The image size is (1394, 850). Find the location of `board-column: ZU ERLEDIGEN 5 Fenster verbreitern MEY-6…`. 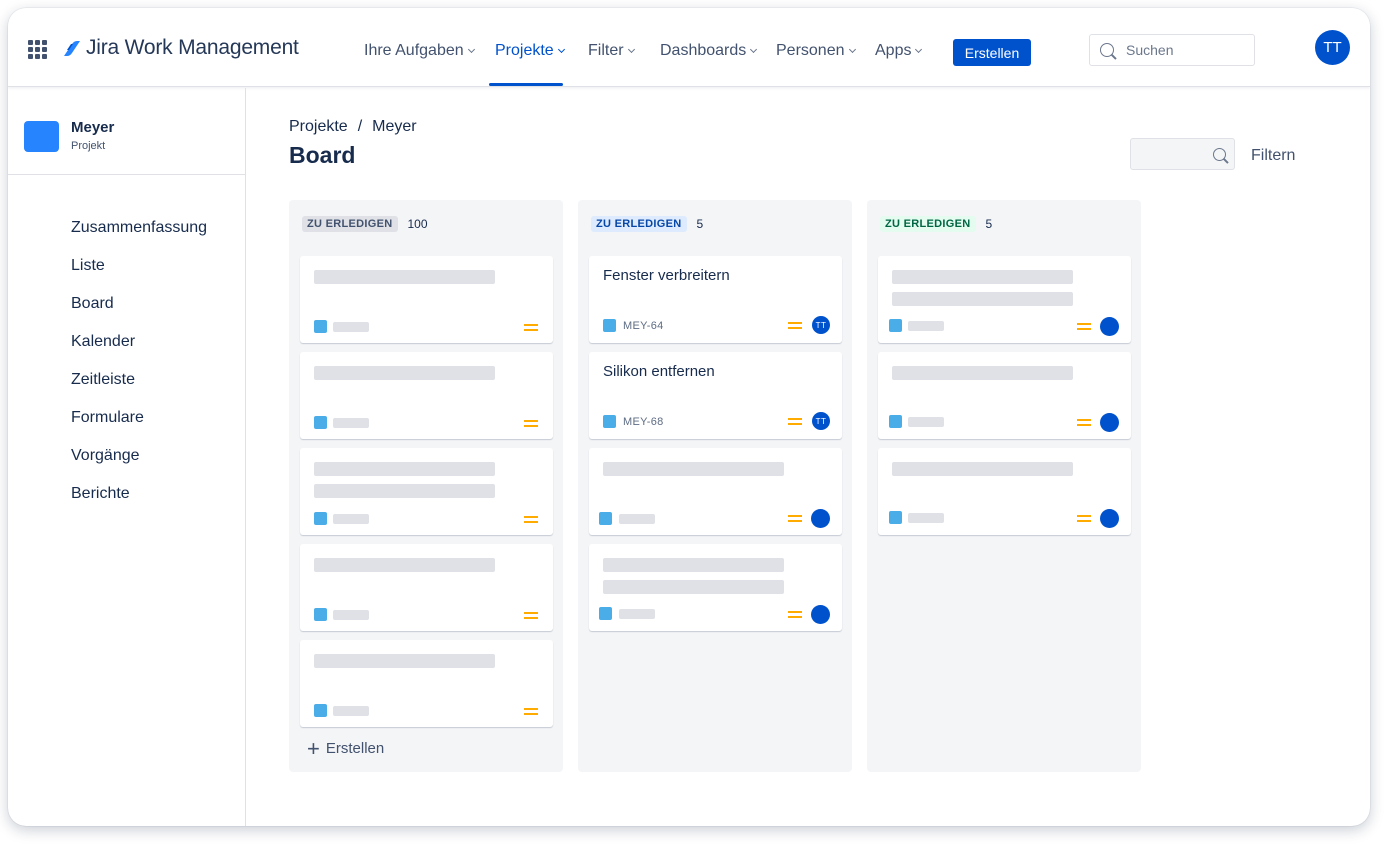

board-column: ZU ERLEDIGEN 5 Fenster verbreitern MEY-6… is located at coordinates (715, 486).